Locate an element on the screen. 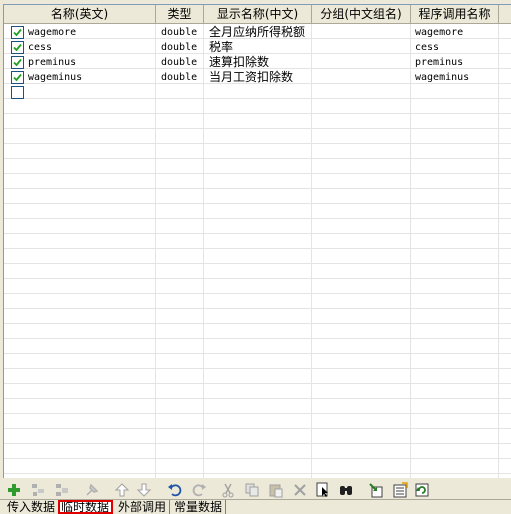  grid-header: 名称(英文) 类型 显示名称(中文) 分组(中文组名) 程序调用名称 is located at coordinates (257, 14).